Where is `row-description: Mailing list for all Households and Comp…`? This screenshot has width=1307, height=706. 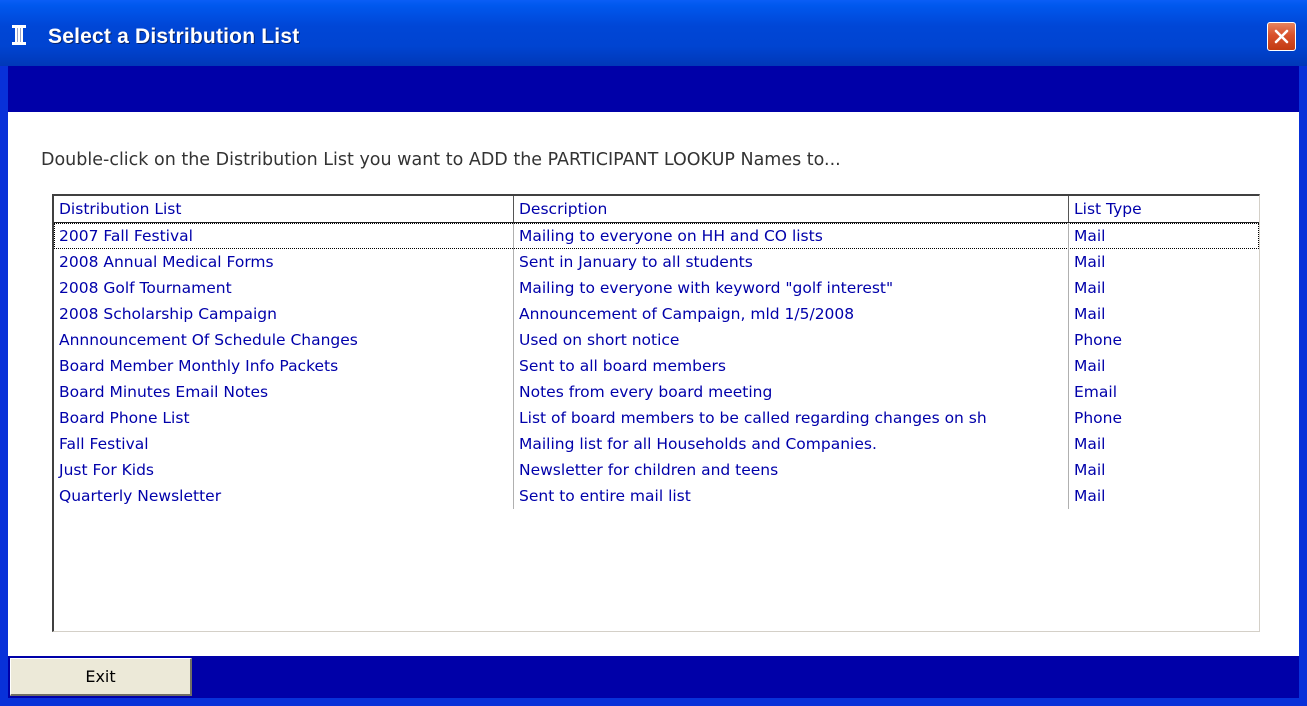 row-description: Mailing list for all Households and Comp… is located at coordinates (790, 444).